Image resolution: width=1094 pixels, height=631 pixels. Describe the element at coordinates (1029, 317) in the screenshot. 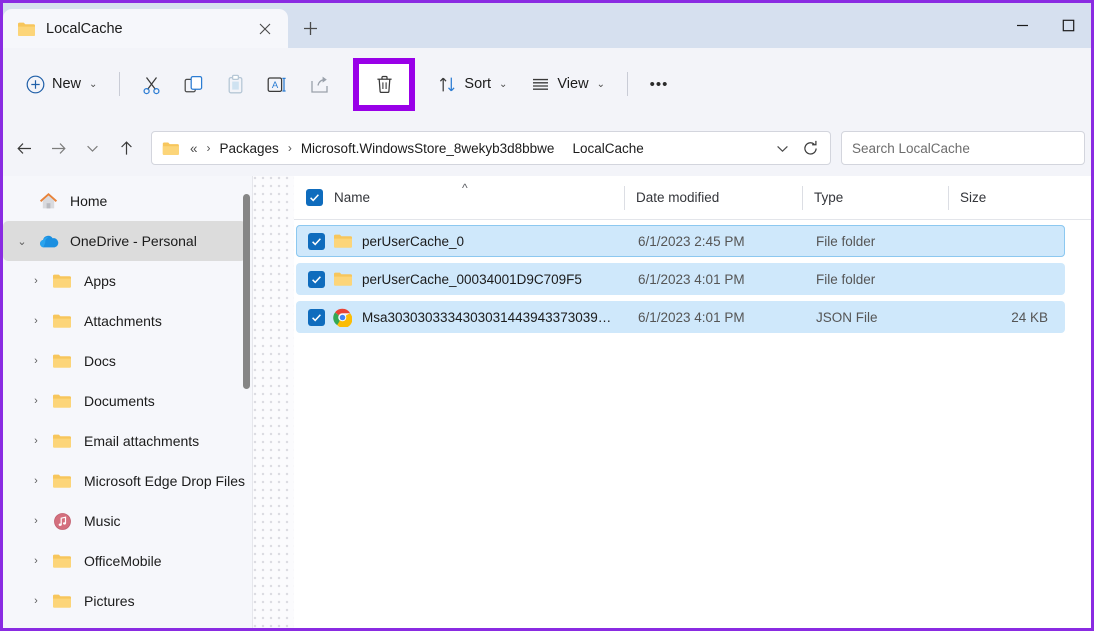

I see `cell-size: 24 KB` at that location.